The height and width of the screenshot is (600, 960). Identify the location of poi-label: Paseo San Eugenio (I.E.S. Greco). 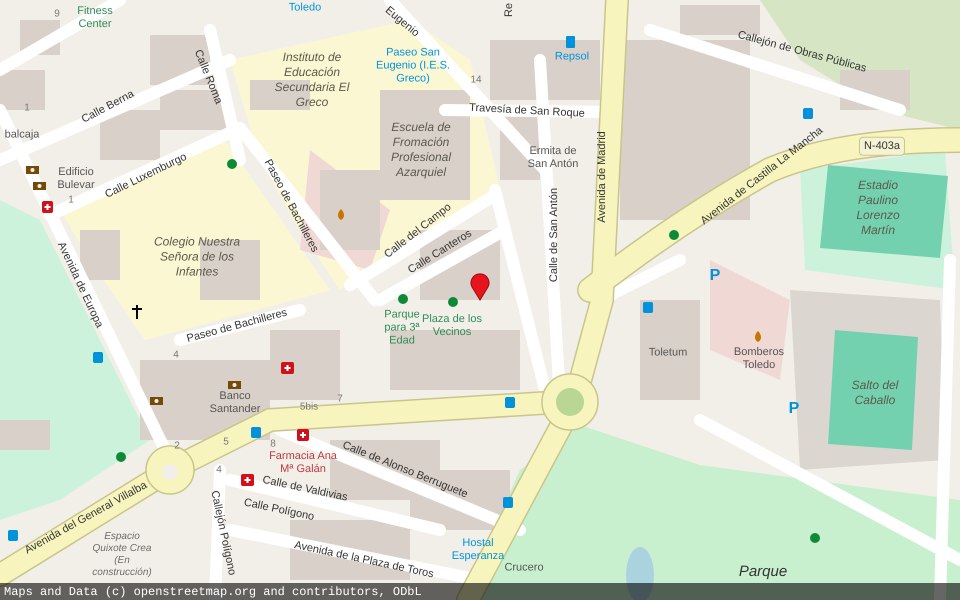
(413, 66).